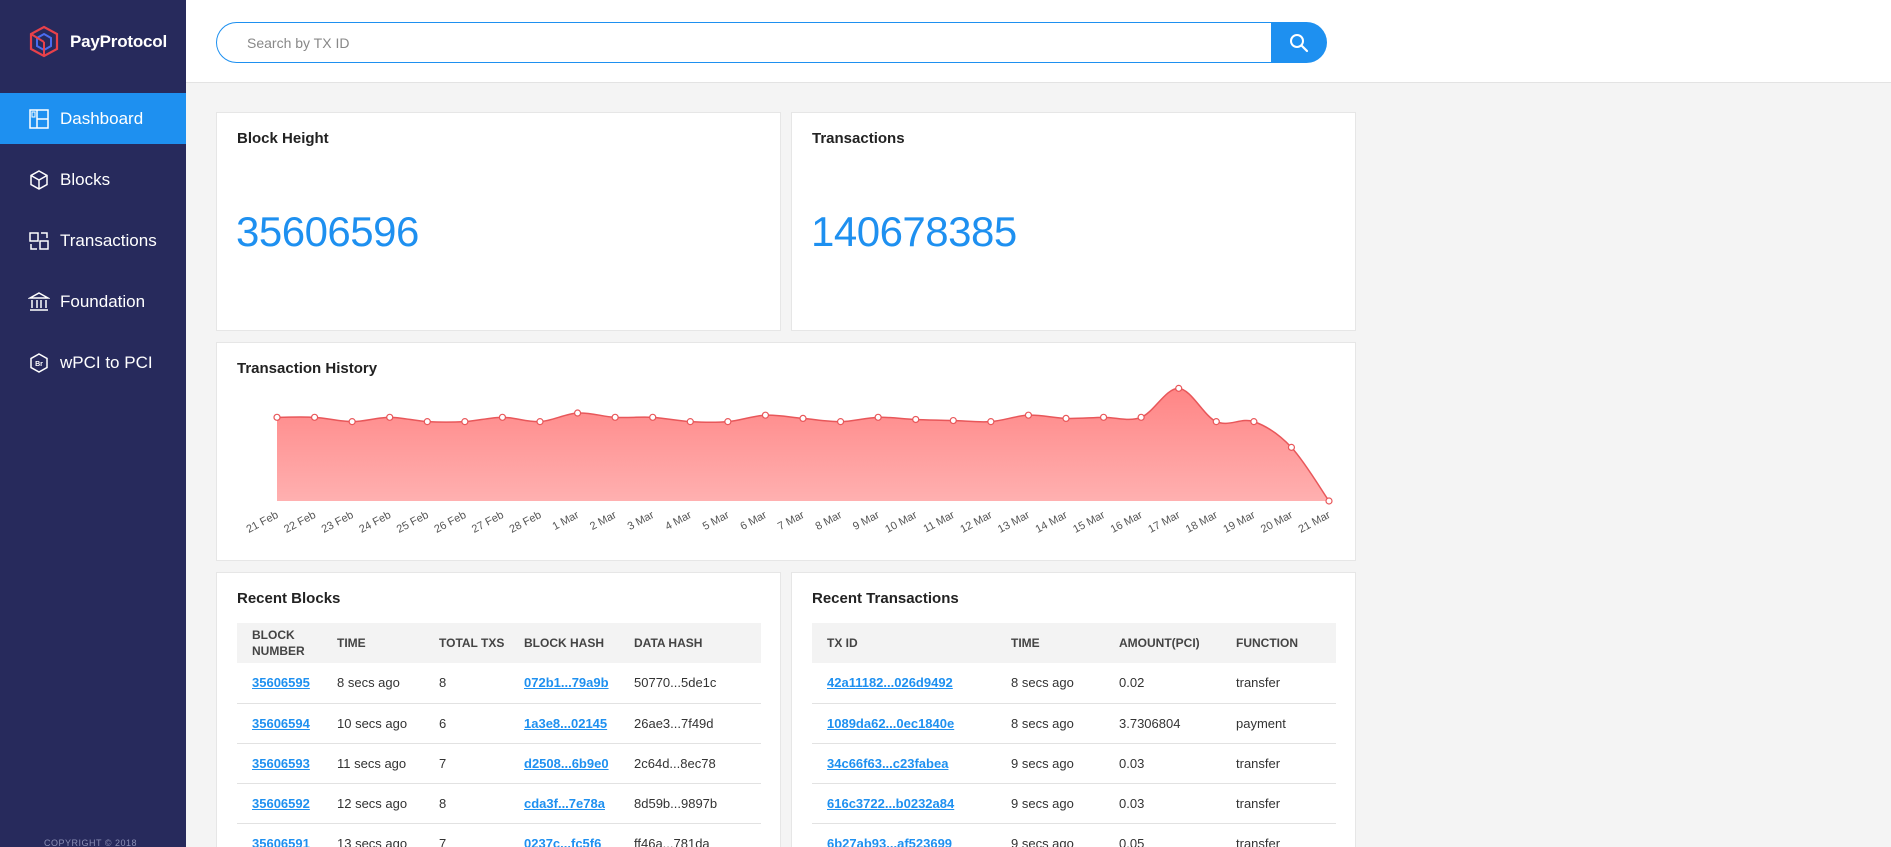  I want to click on block-hash-link: 072b1...79a9b, so click(566, 682).